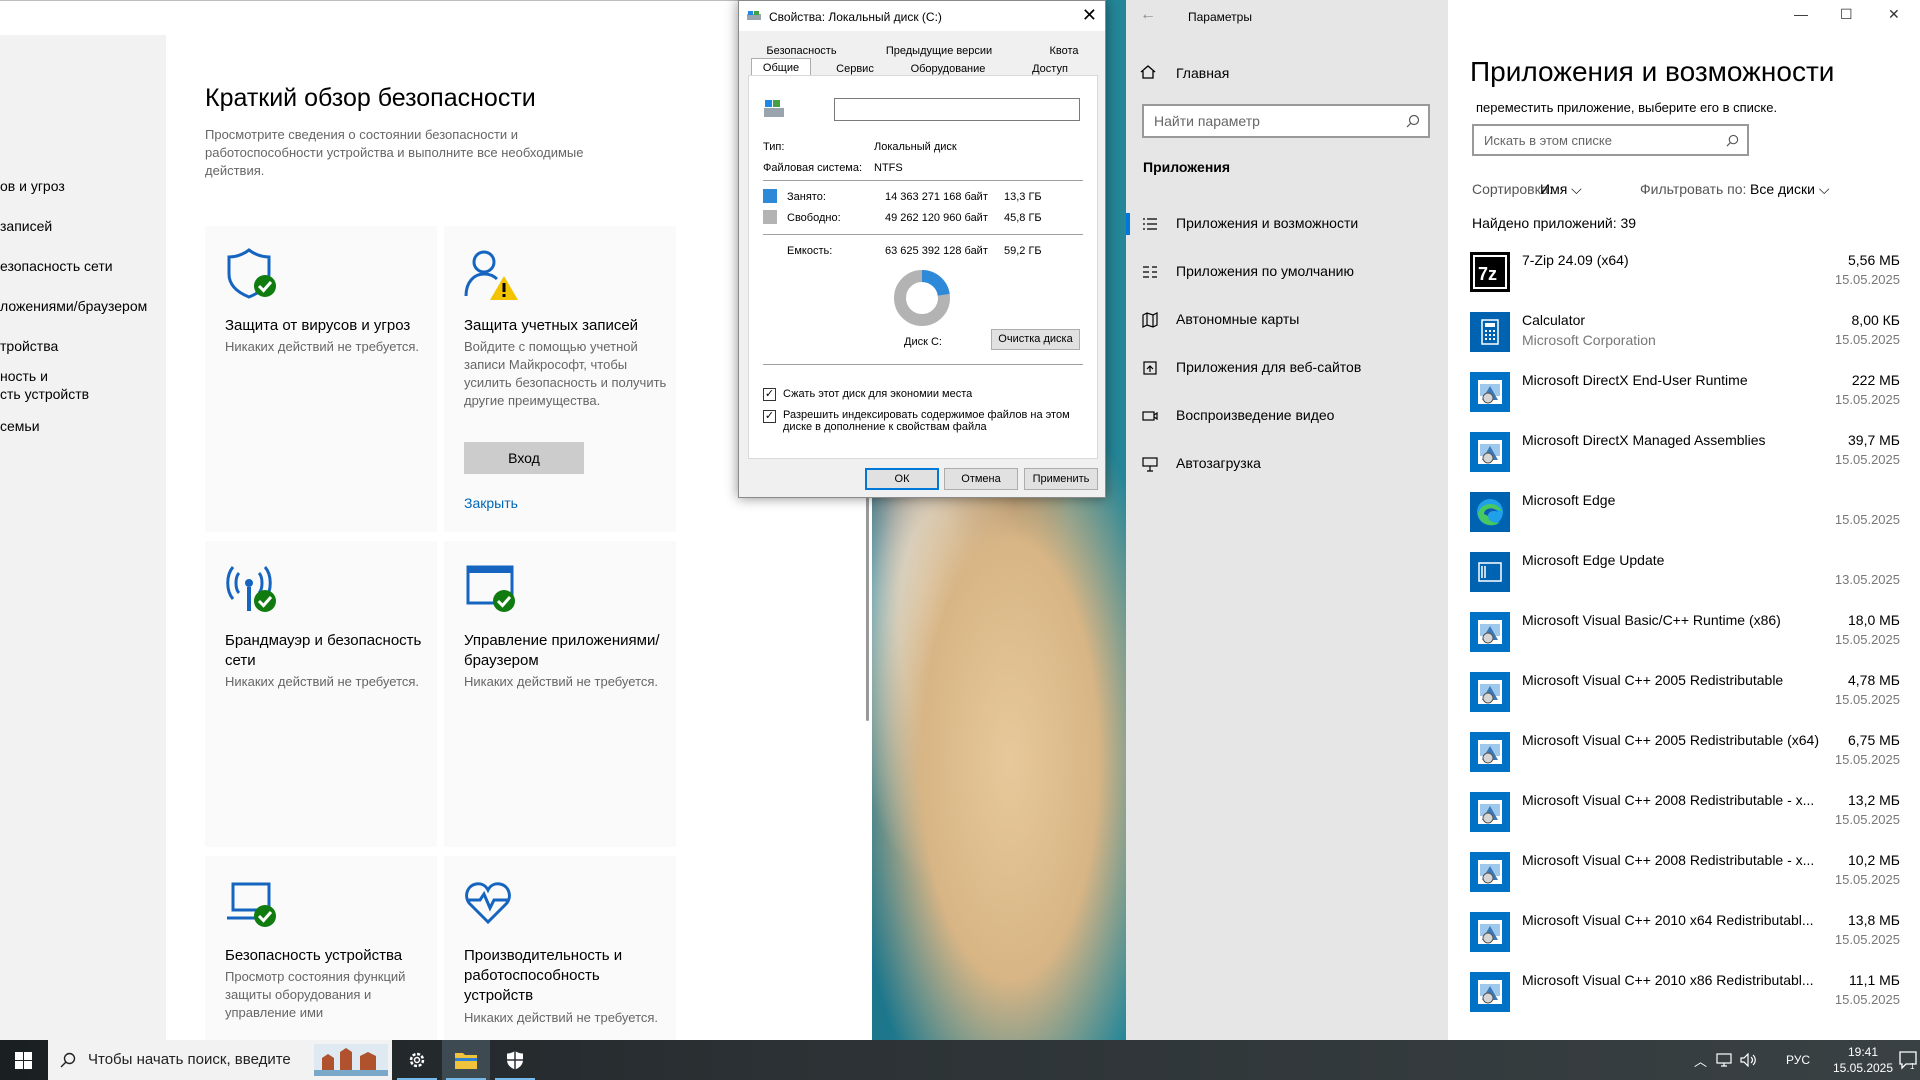 This screenshot has width=1920, height=1080. What do you see at coordinates (1202, 73) in the screenshot?
I see `home-link: Главная` at bounding box center [1202, 73].